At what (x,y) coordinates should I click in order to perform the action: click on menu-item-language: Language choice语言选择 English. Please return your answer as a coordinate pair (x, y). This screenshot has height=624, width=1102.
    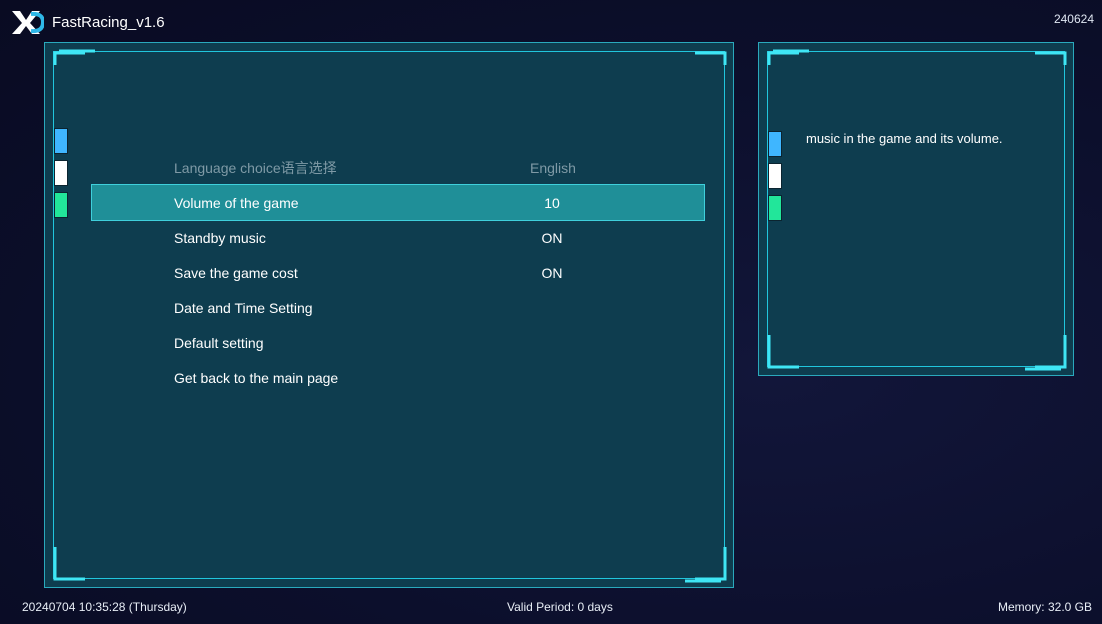
    Looking at the image, I should click on (398, 167).